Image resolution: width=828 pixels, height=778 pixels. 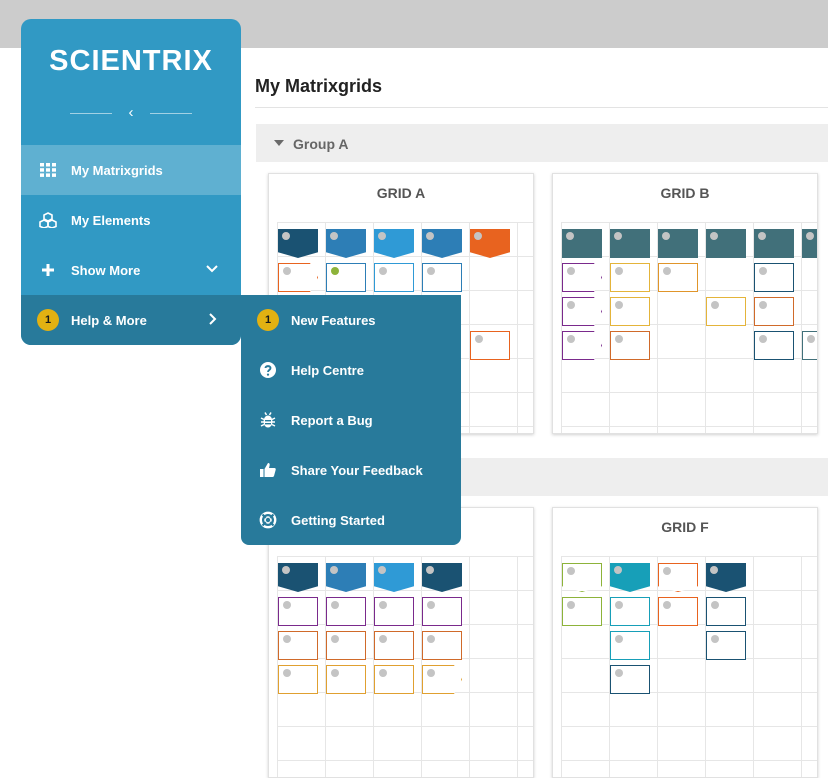 I want to click on submenu-item-report-a-bug: Report a Bug, so click(x=351, y=420).